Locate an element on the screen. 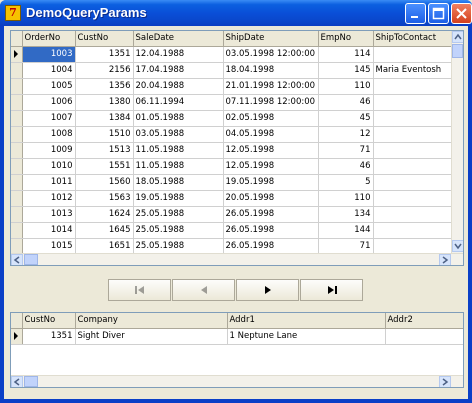 The height and width of the screenshot is (403, 472). cell-custno: 1651 is located at coordinates (104, 246).